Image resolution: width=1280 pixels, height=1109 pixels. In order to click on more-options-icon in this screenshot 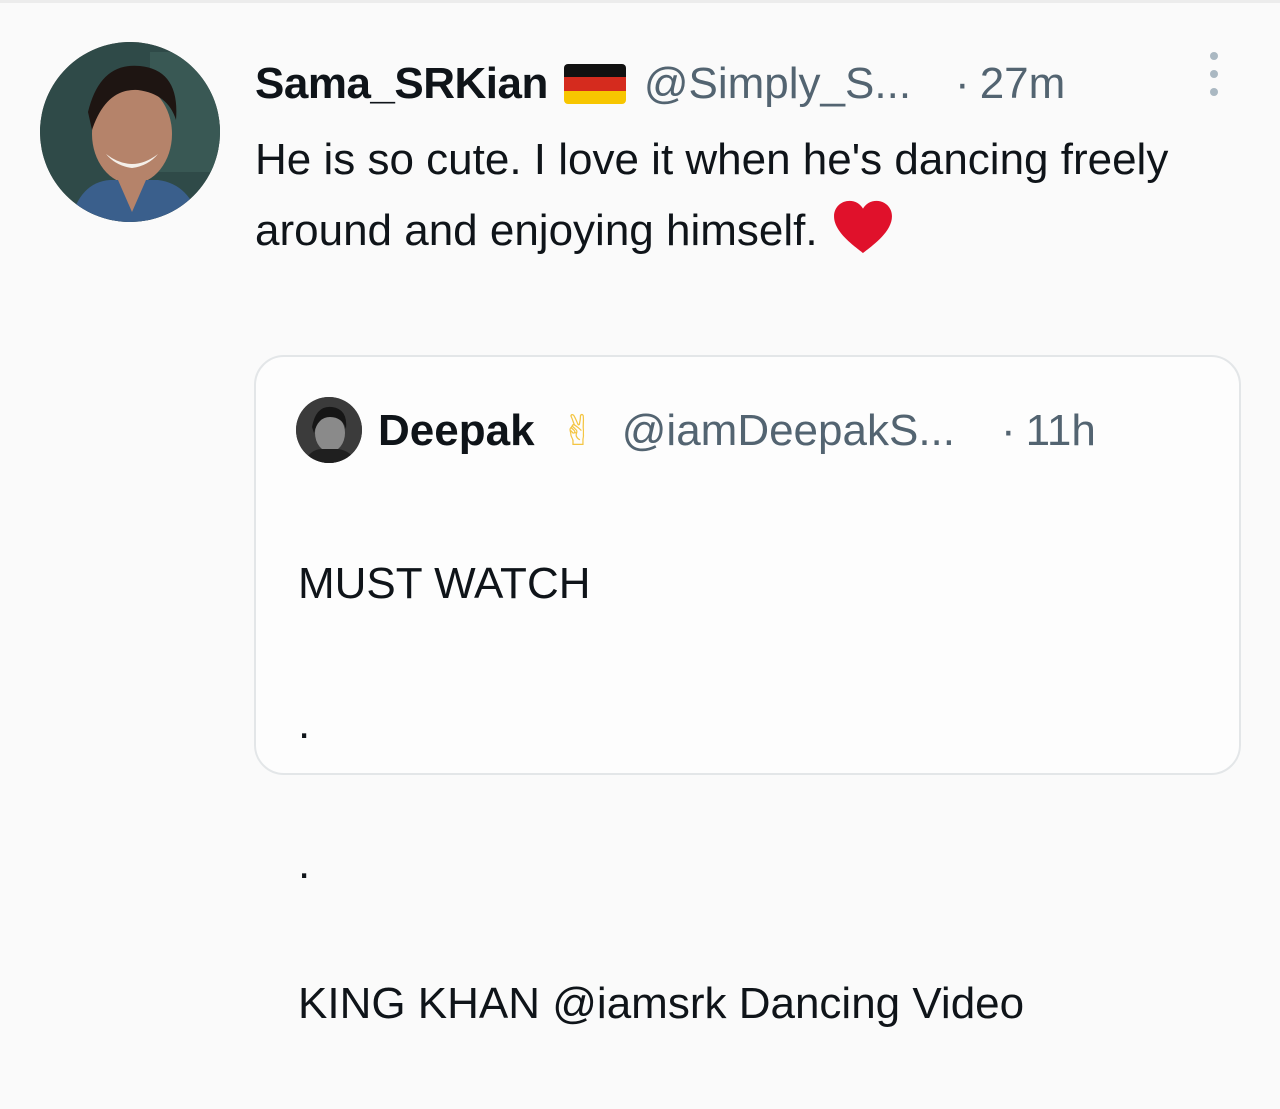, I will do `click(1214, 74)`.